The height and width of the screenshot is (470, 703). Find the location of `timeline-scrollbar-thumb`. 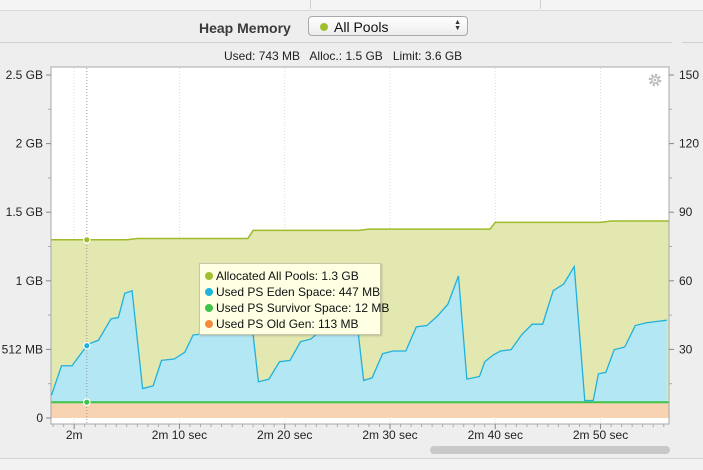

timeline-scrollbar-thumb is located at coordinates (550, 450).